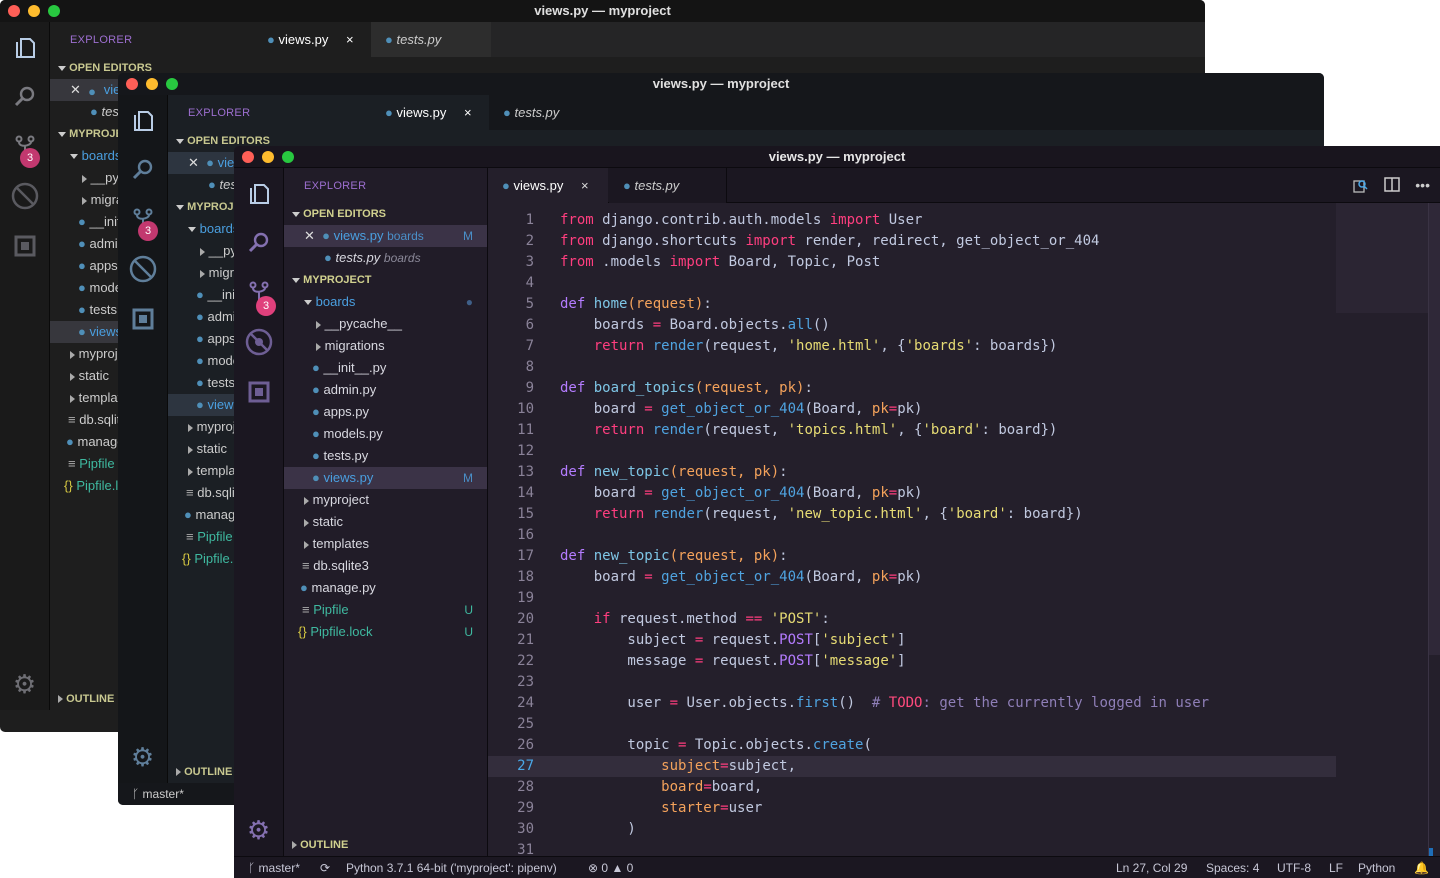 The width and height of the screenshot is (1440, 878). Describe the element at coordinates (385, 845) in the screenshot. I see `outline-header: OUTLINE` at that location.